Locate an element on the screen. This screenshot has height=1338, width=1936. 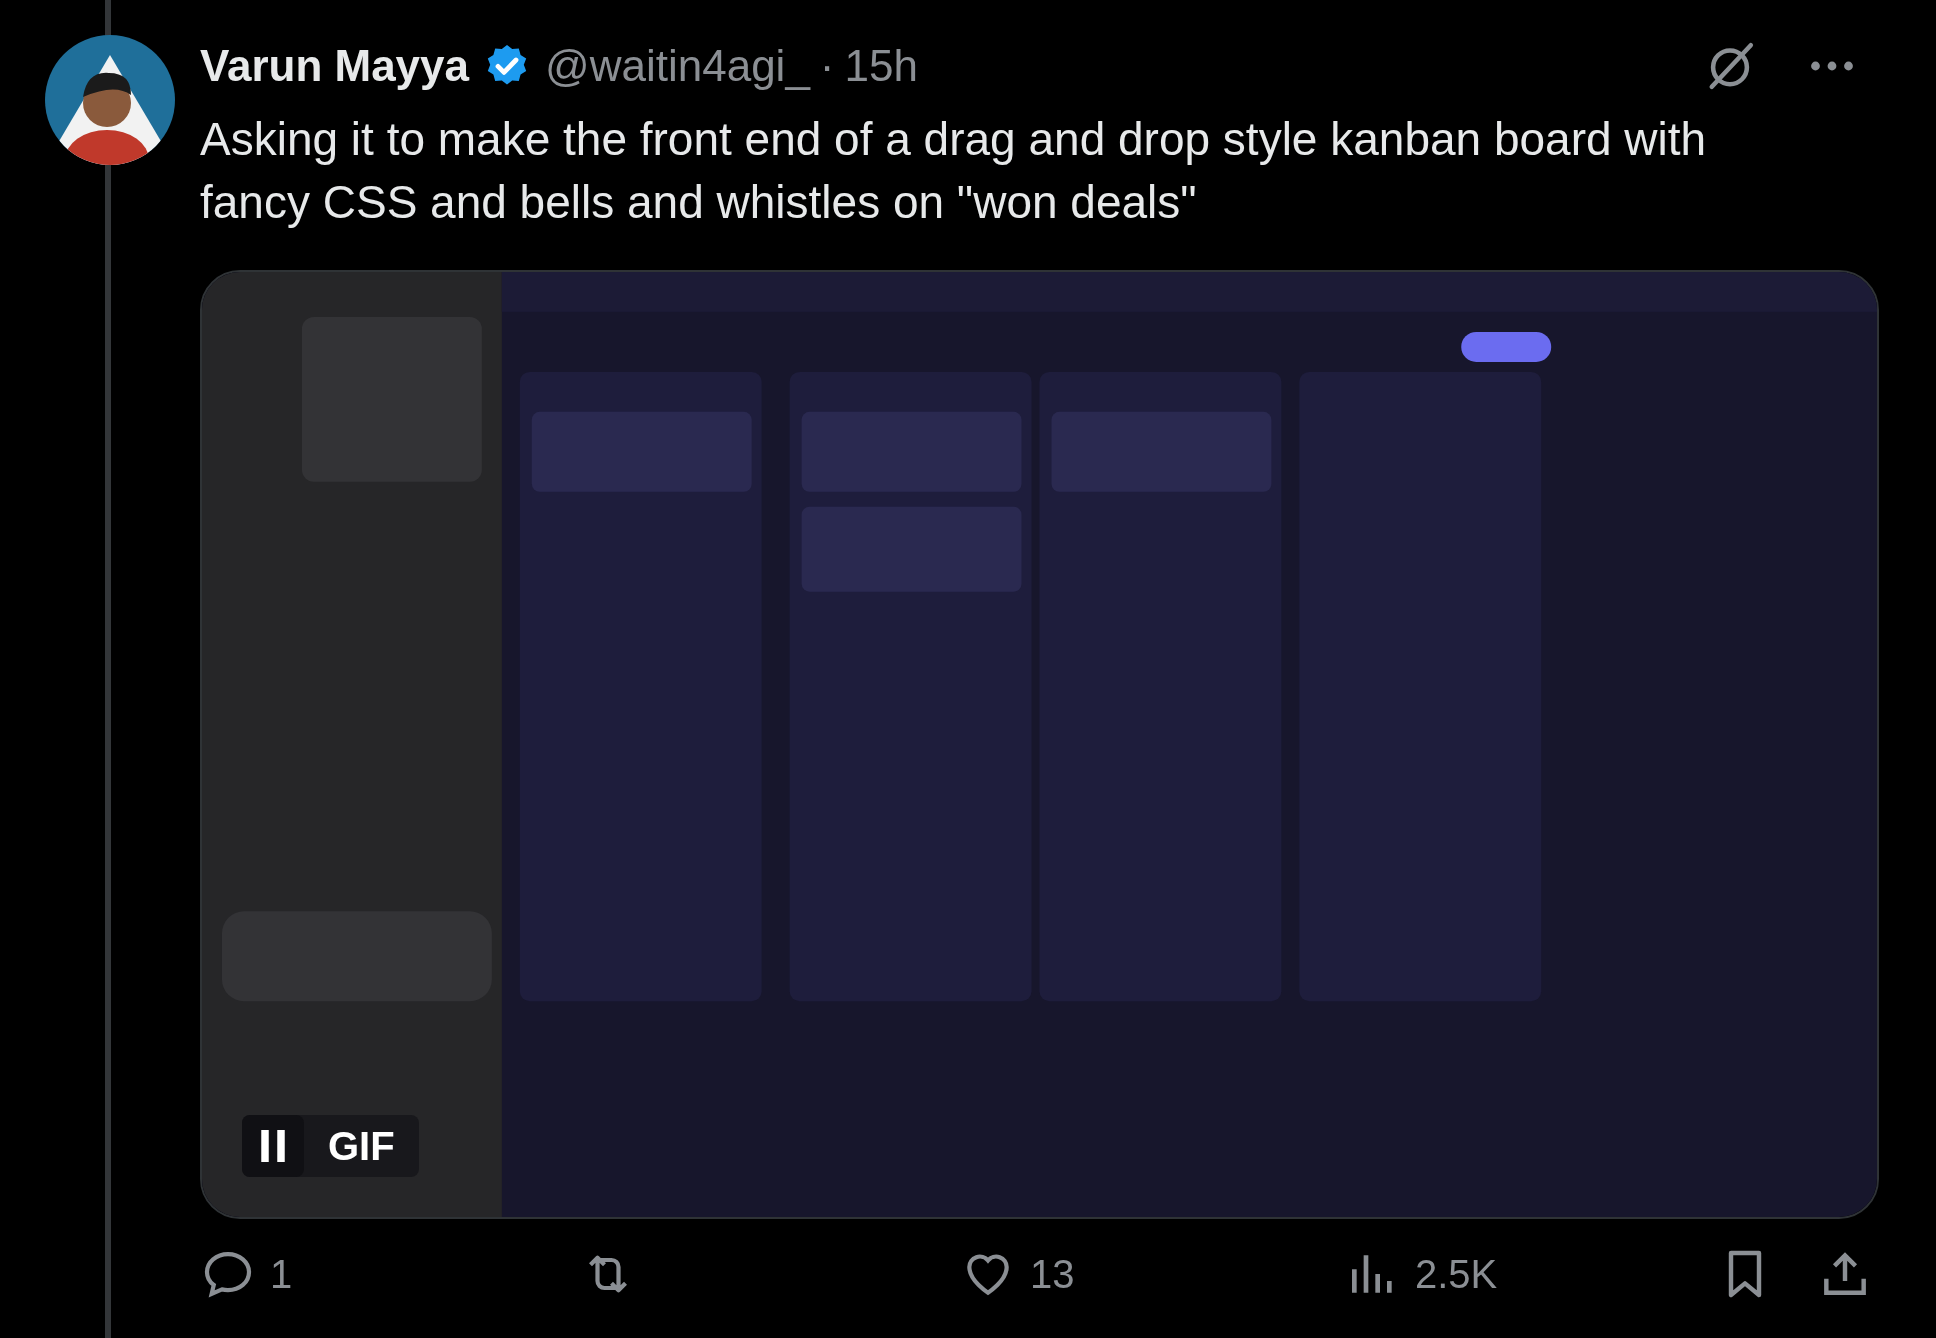
pause-icon is located at coordinates (273, 1146).